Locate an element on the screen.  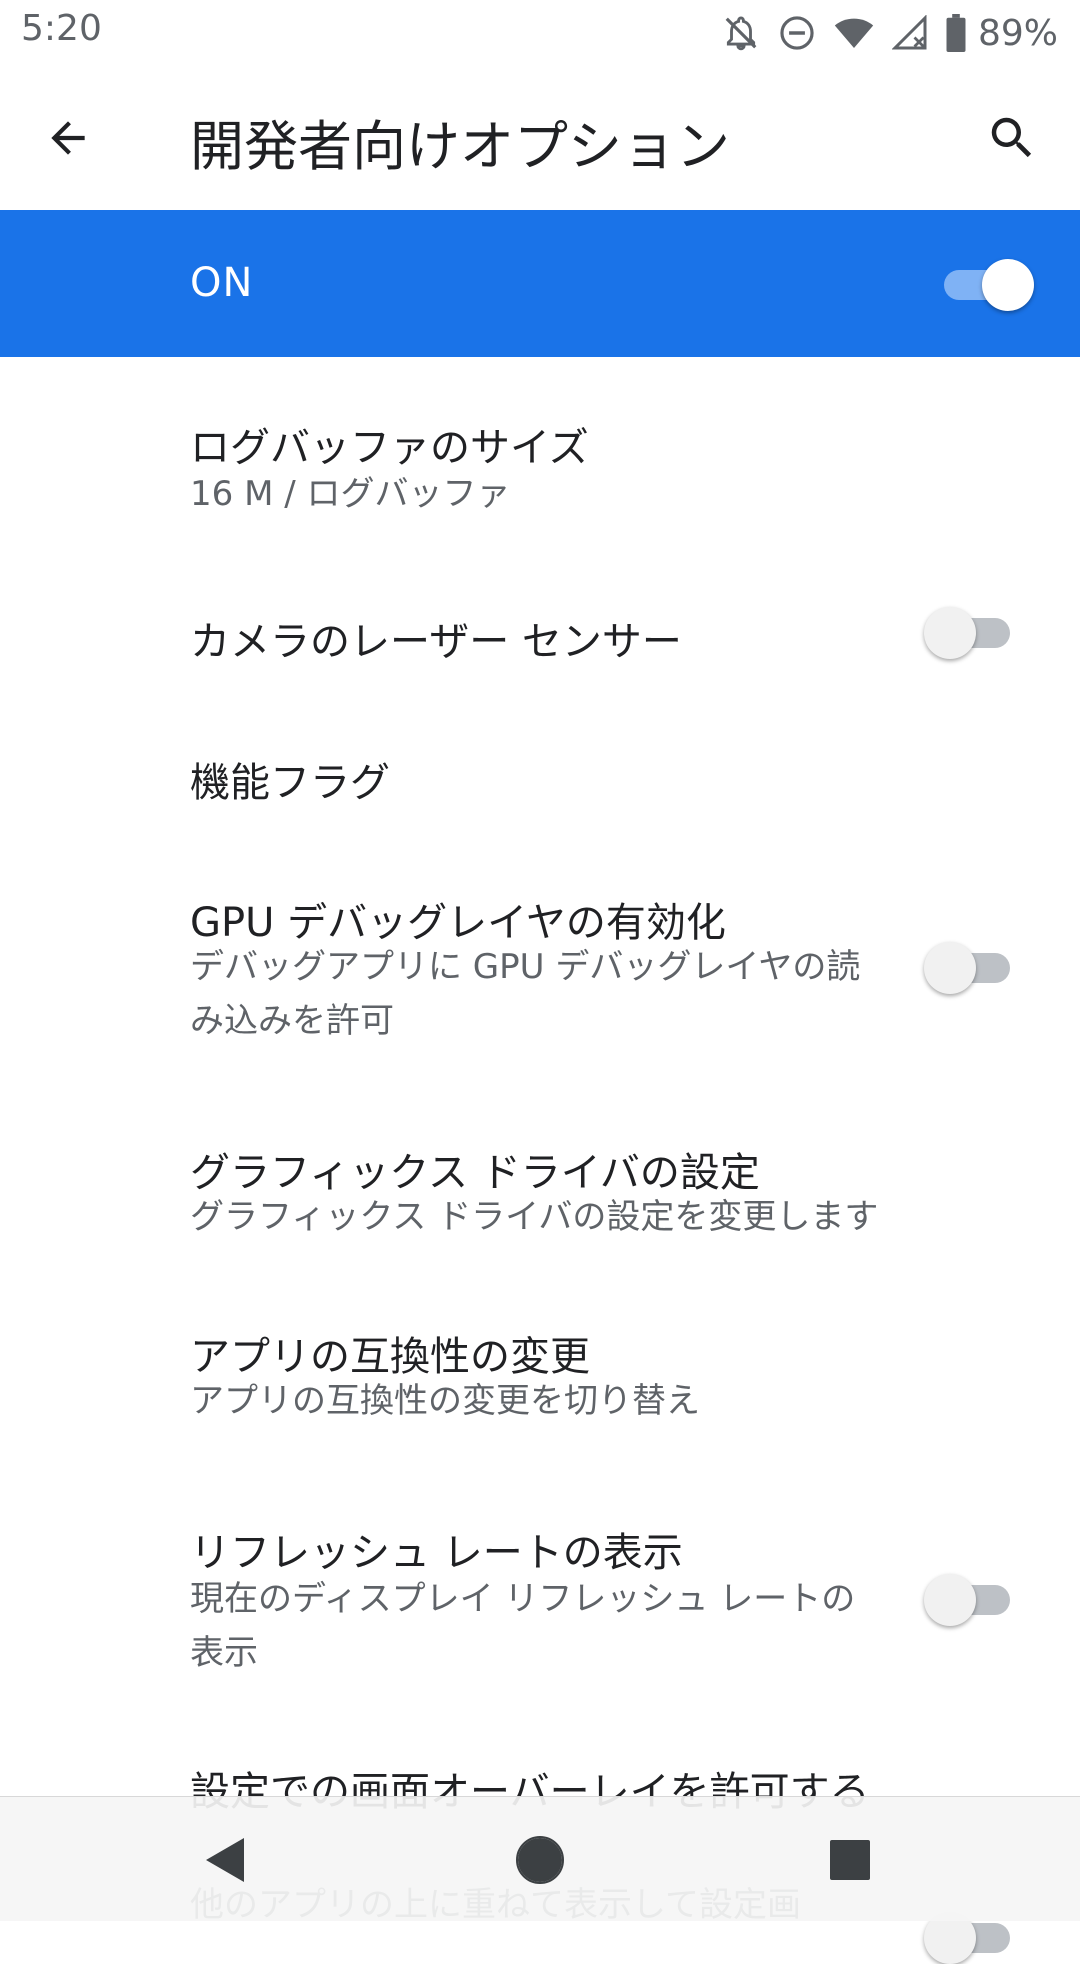
list-item-feature-flags: 機能フラグ is located at coordinates (540, 805).